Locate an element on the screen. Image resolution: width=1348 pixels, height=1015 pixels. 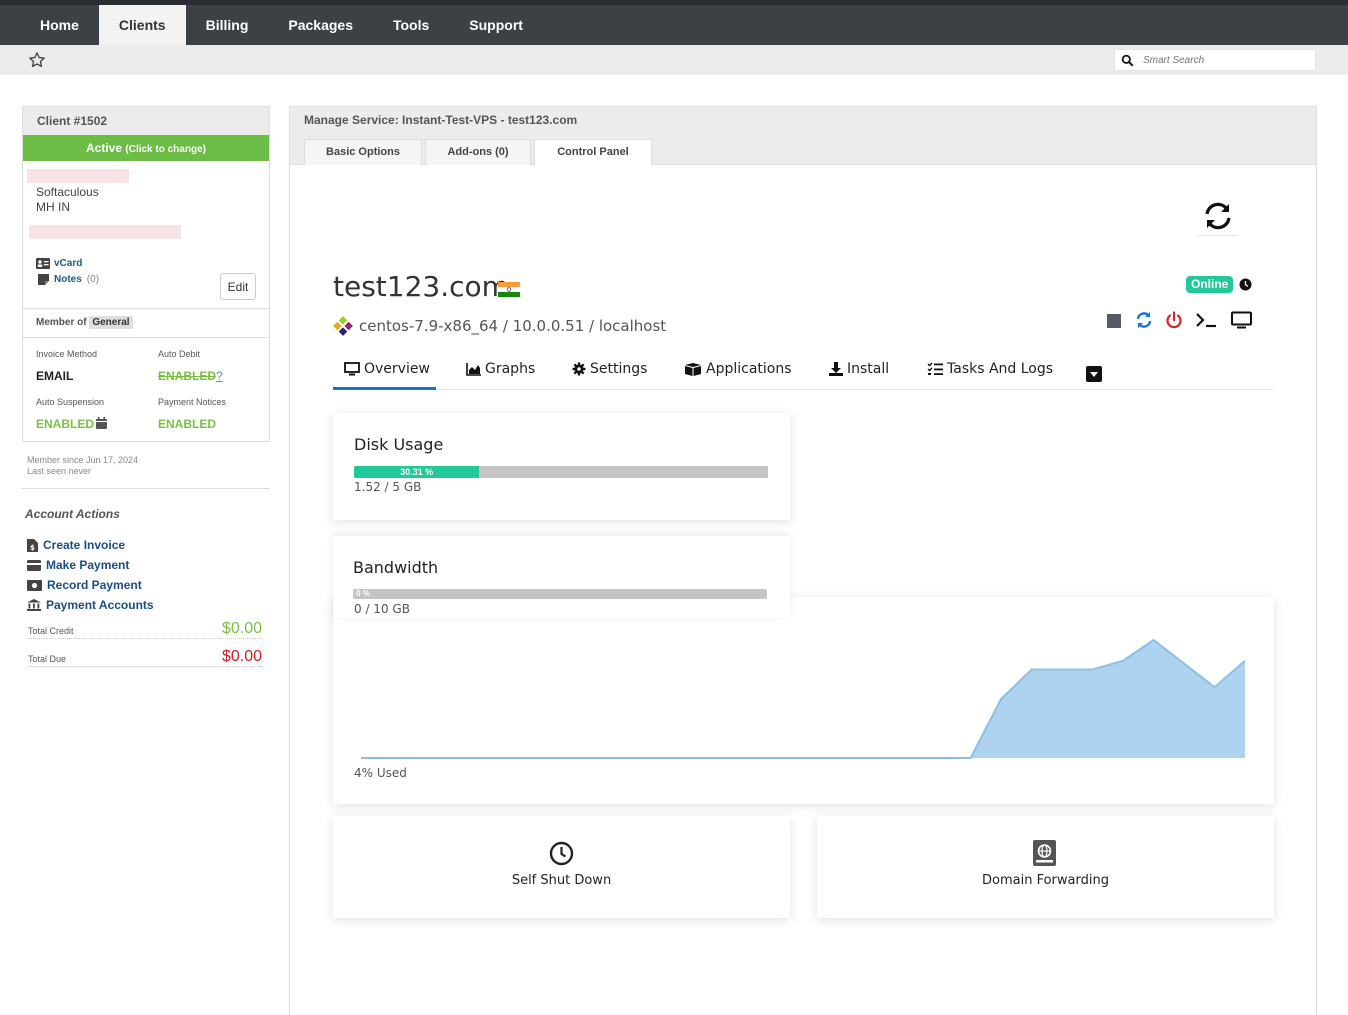
nav-billing: Billing is located at coordinates (227, 25).